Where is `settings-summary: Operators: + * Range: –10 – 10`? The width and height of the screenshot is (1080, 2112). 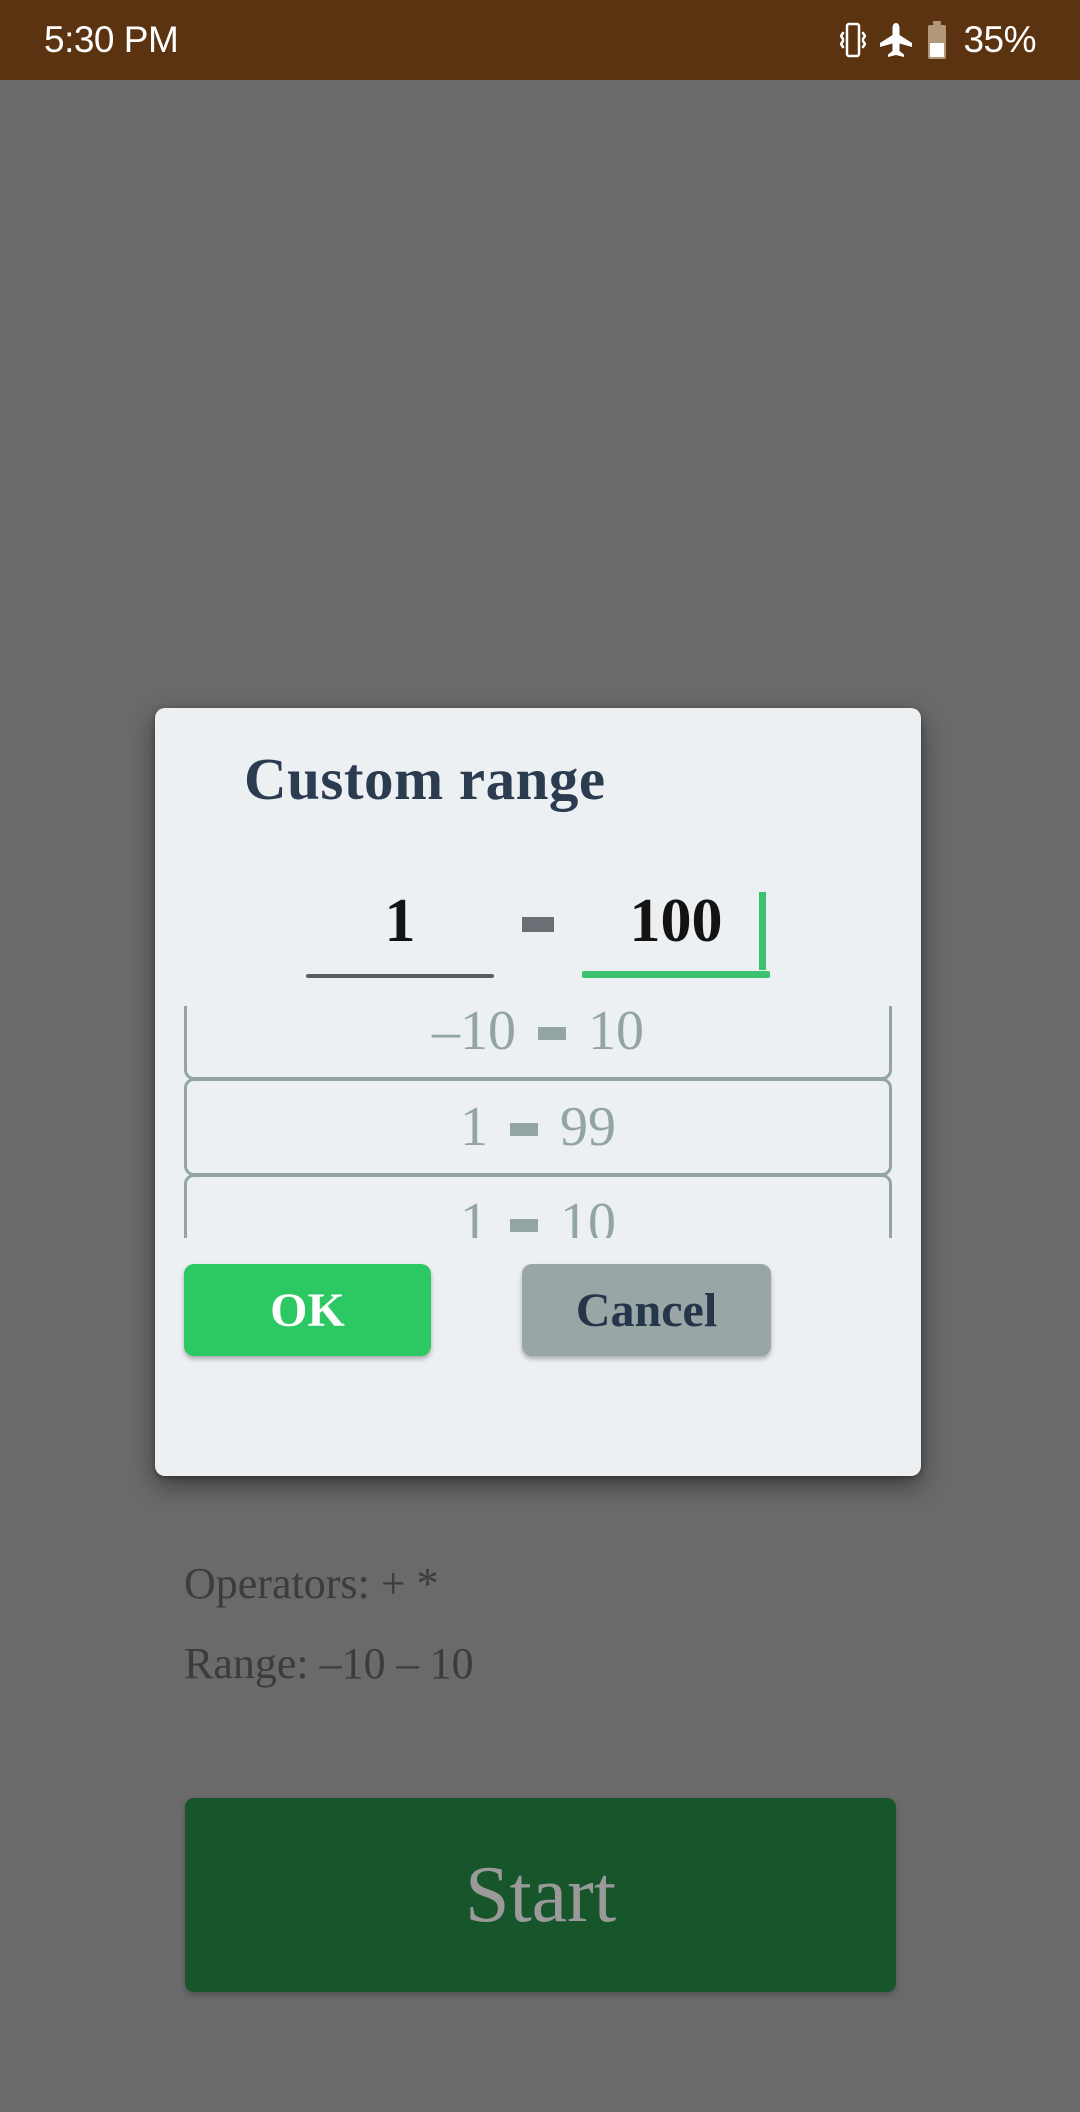 settings-summary: Operators: + * Range: –10 – 10 is located at coordinates (564, 1624).